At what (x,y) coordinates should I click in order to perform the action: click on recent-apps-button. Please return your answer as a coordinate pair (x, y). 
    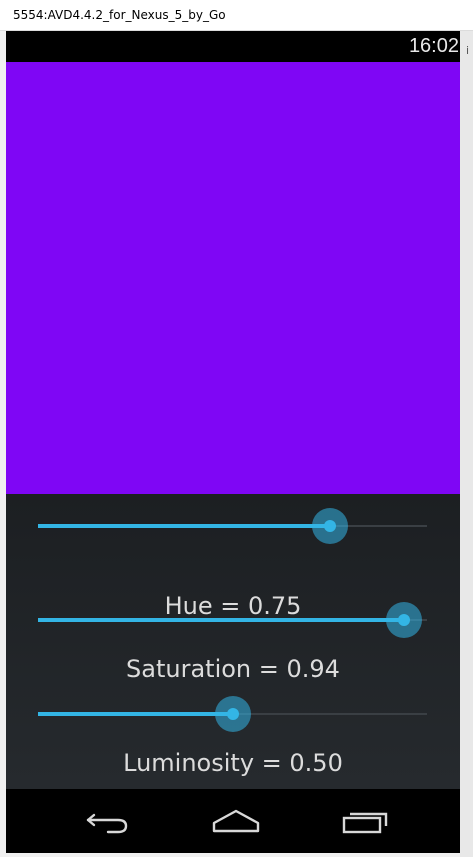
    Looking at the image, I should click on (366, 821).